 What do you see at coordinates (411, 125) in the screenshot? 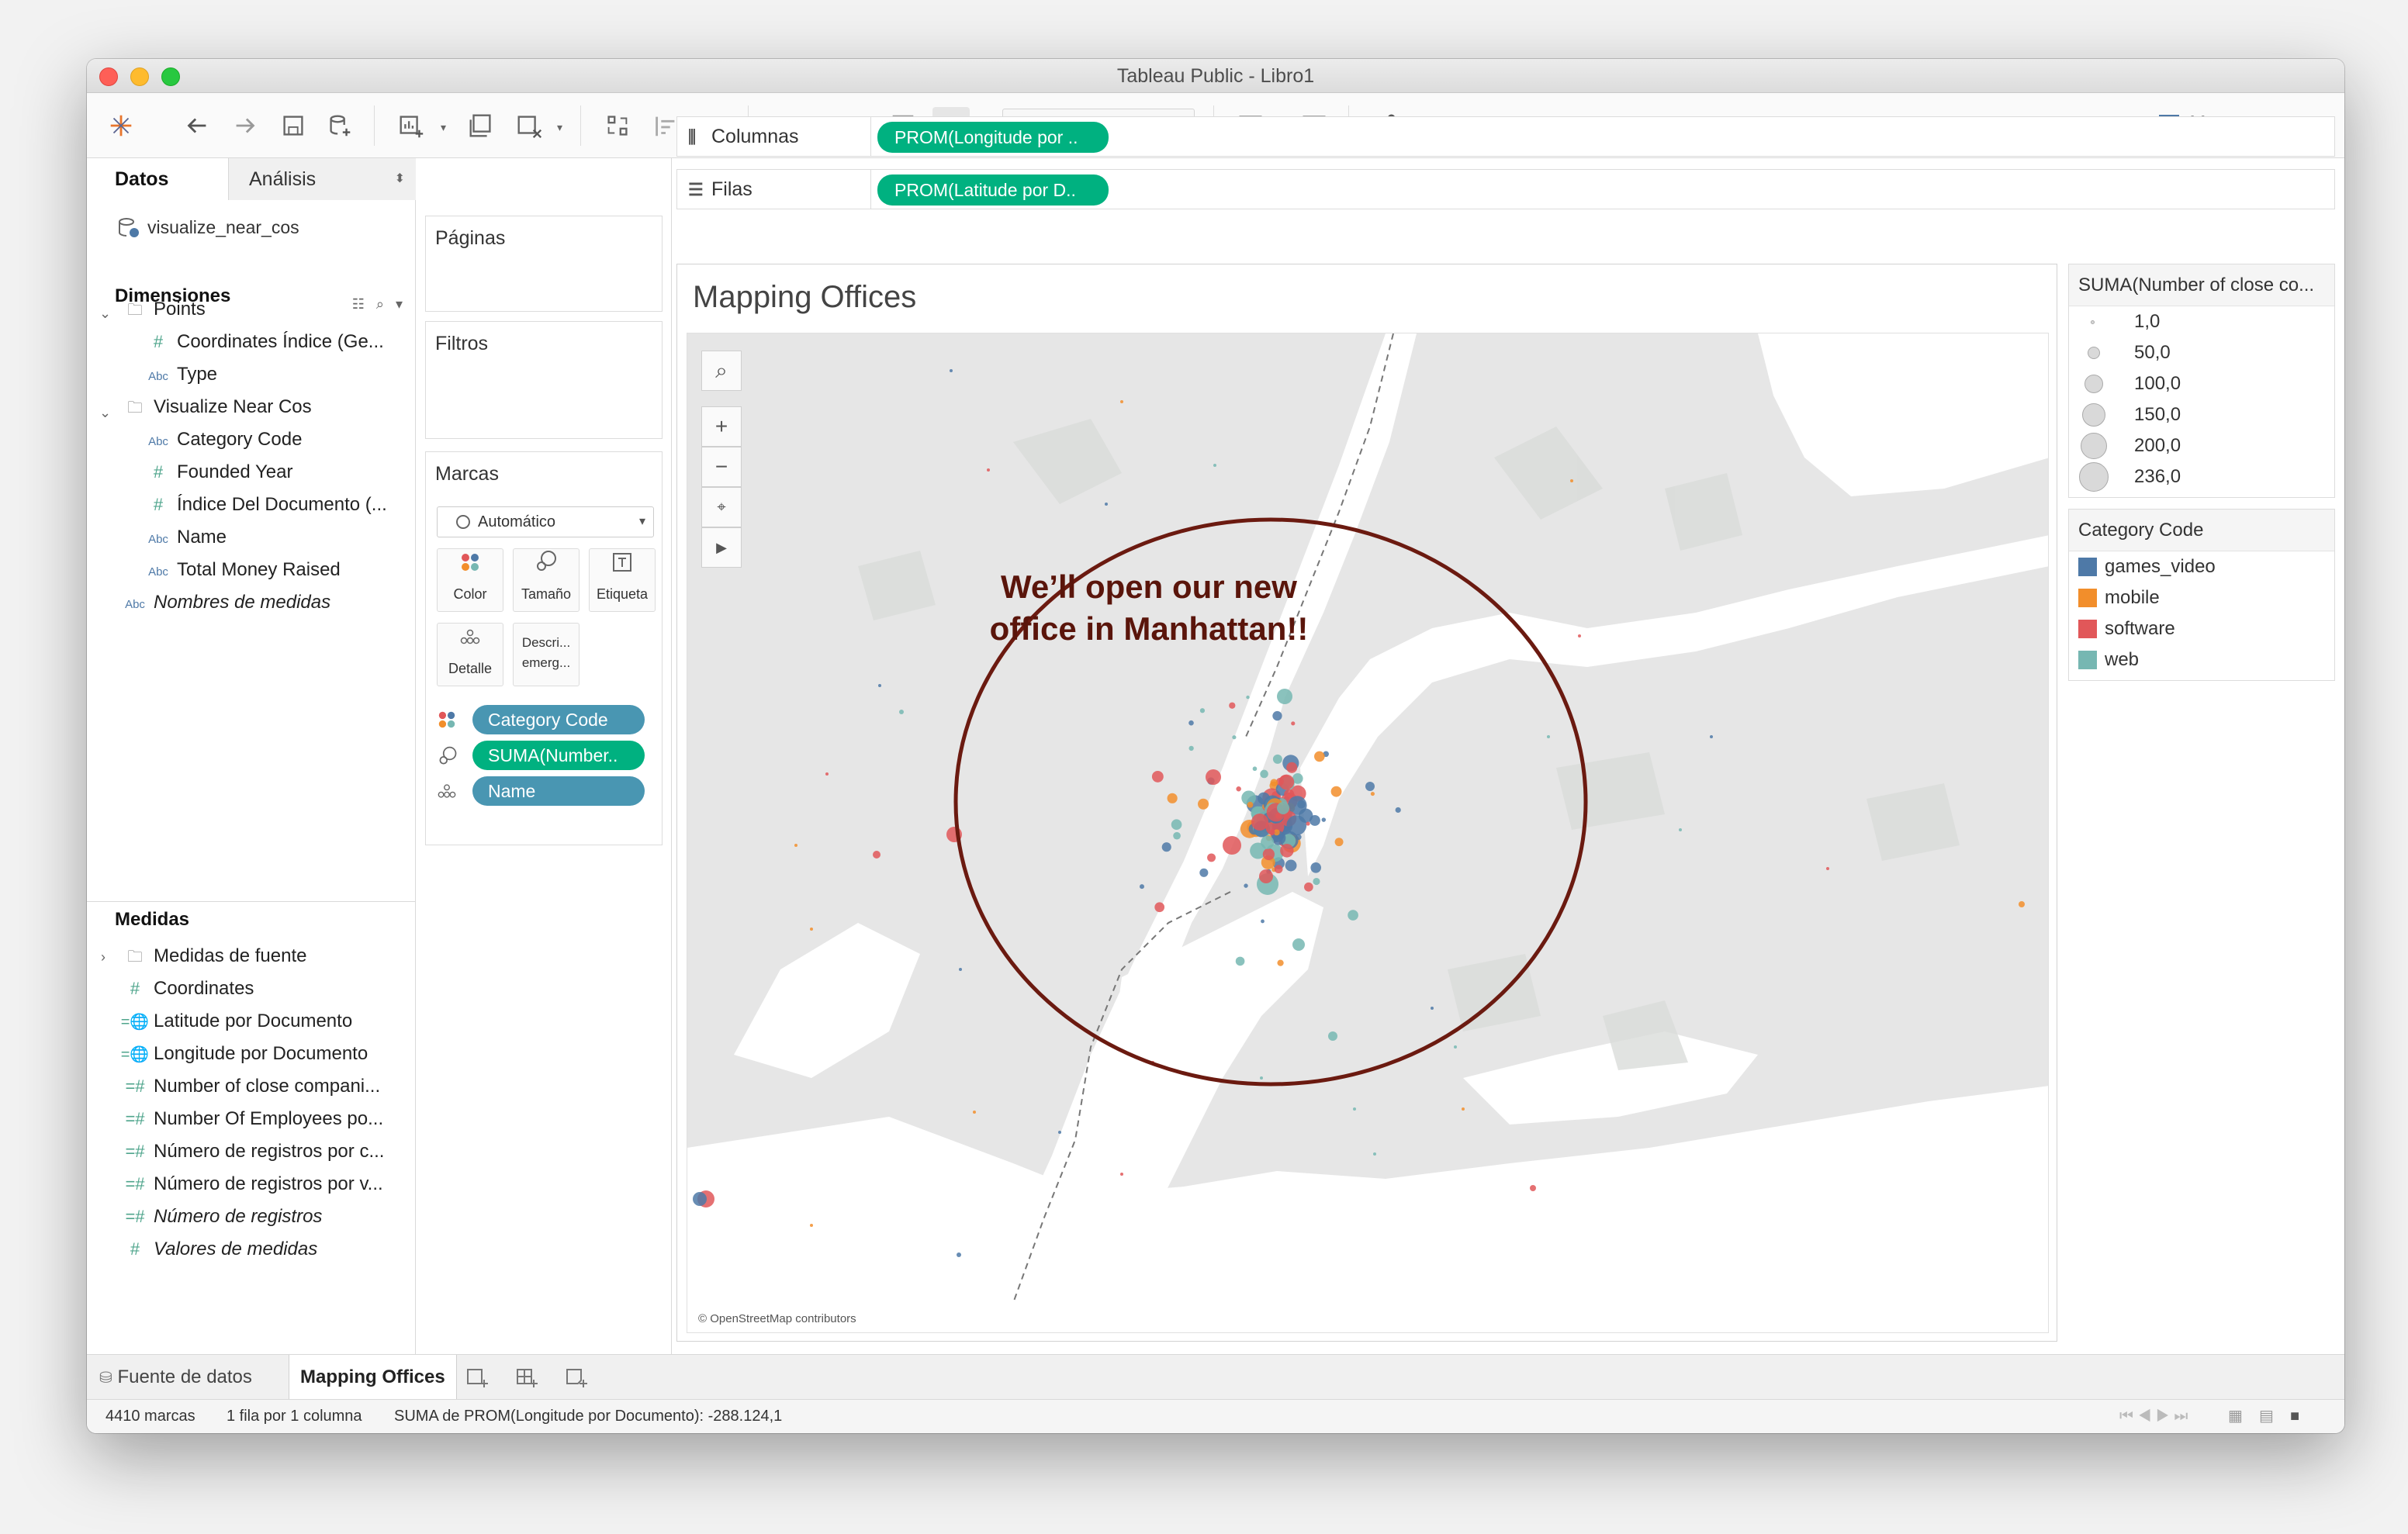
I see `new-worksheet-icon` at bounding box center [411, 125].